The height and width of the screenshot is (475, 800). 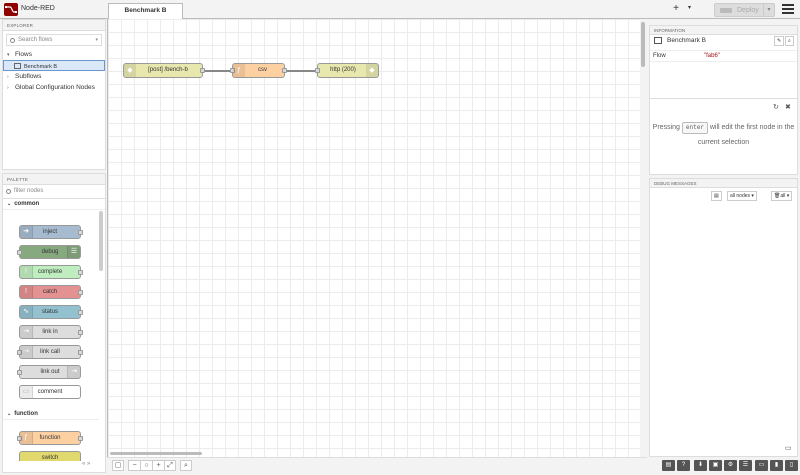 What do you see at coordinates (791, 465) in the screenshot?
I see `toggle-layout-icon: ▯` at bounding box center [791, 465].